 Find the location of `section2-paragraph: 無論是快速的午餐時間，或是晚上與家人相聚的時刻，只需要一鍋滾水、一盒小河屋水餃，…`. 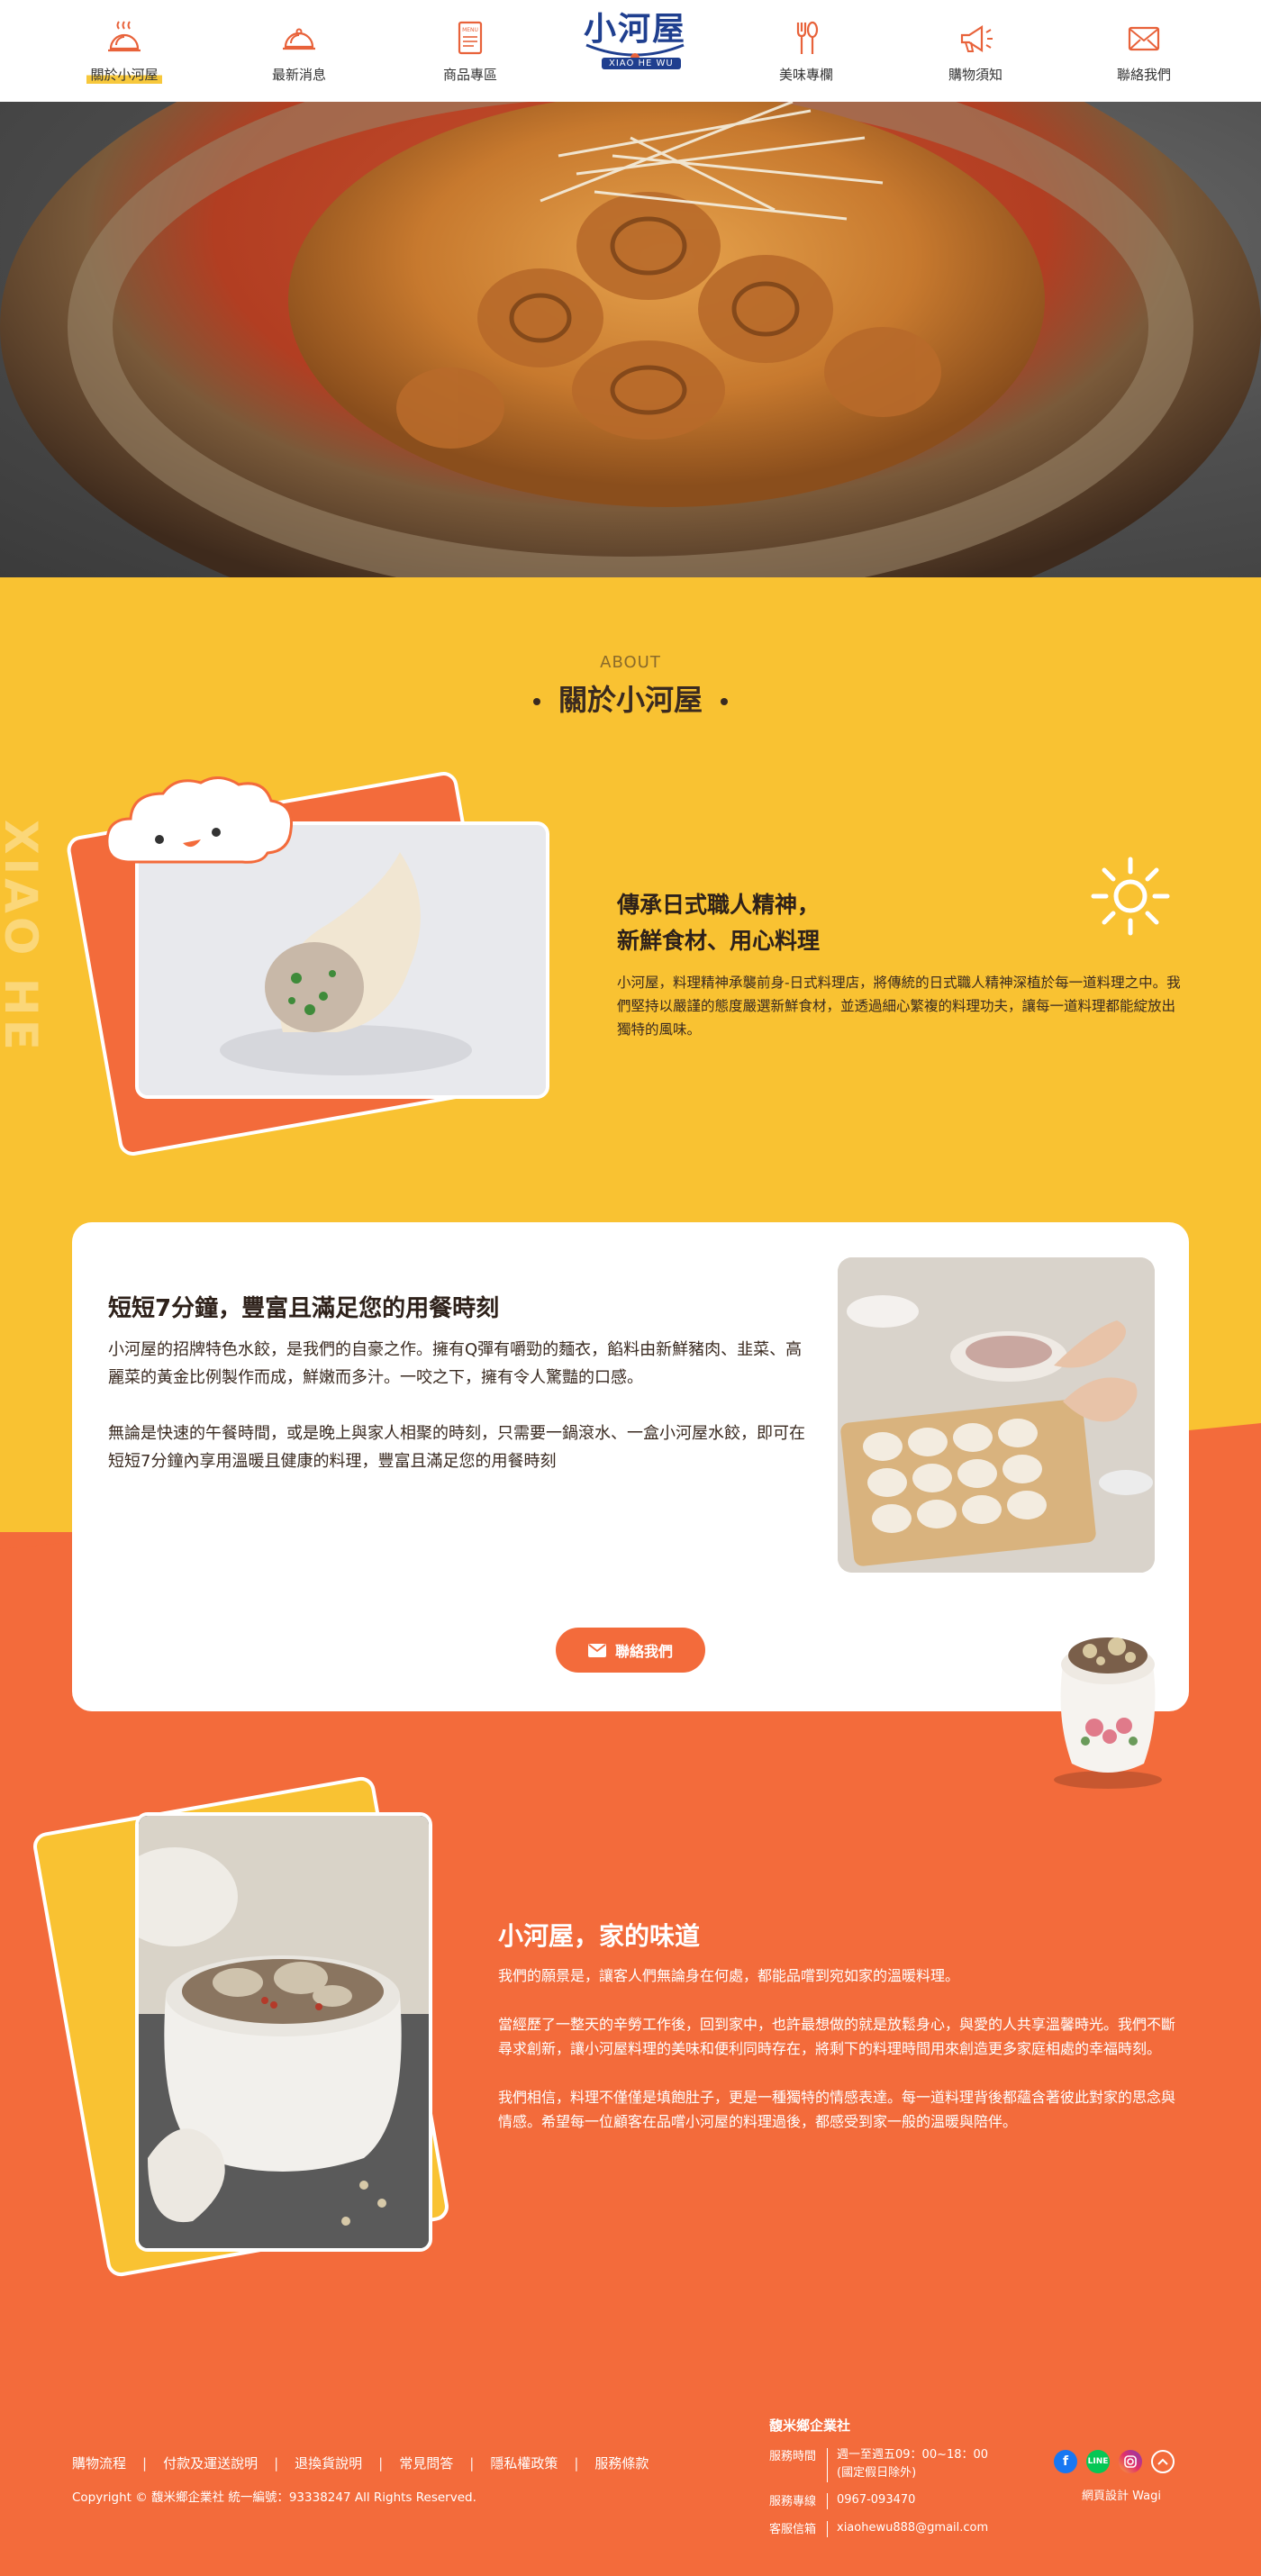

section2-paragraph: 無論是快速的午餐時間，或是晚上與家人相聚的時刻，只需要一鍋滾水、一盒小河屋水餃，… is located at coordinates (456, 1447).